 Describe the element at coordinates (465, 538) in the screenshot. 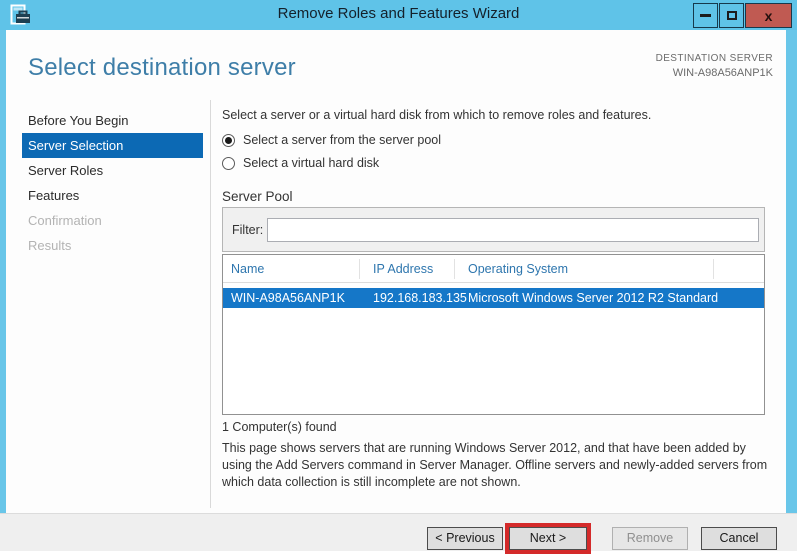

I see `previous-button: < Previous` at that location.